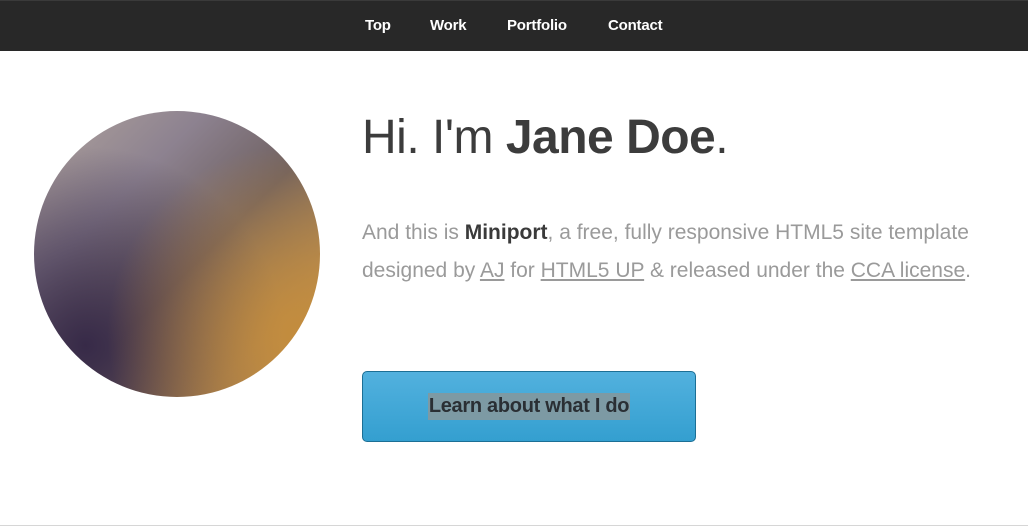 Image resolution: width=1028 pixels, height=527 pixels. Describe the element at coordinates (908, 270) in the screenshot. I see `license-link: CCA license` at that location.